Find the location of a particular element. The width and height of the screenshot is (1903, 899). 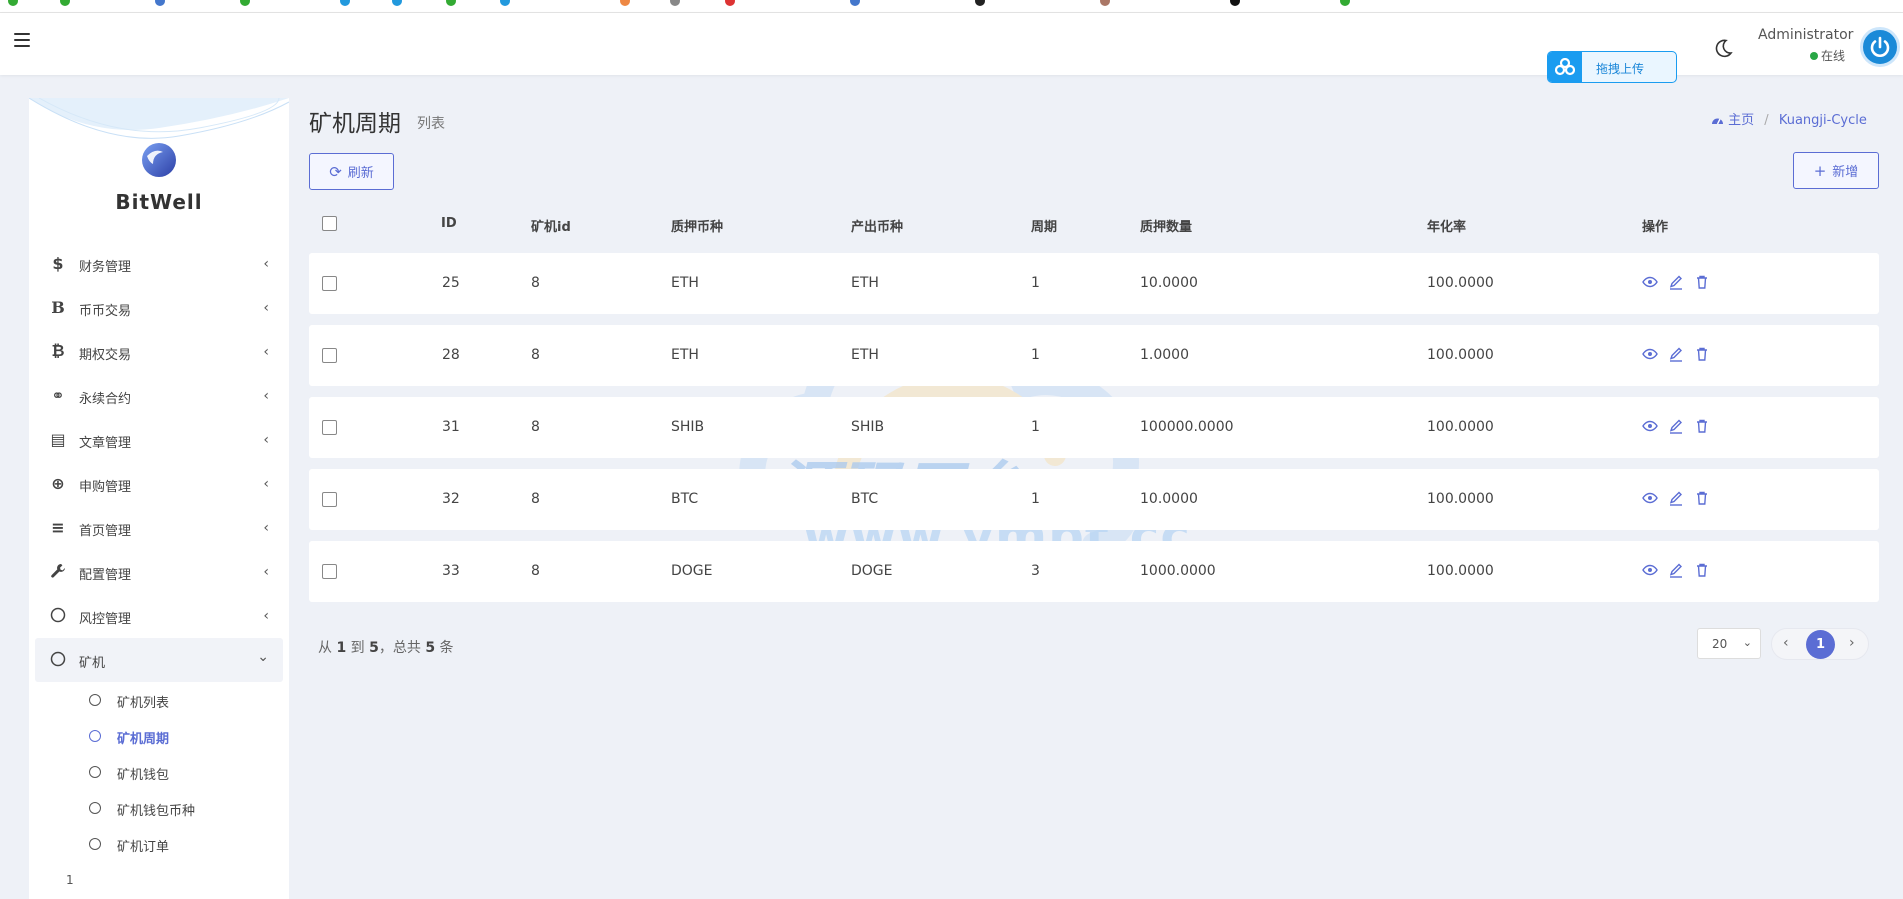

sidebar-item-label: 永续合约 is located at coordinates (105, 399).